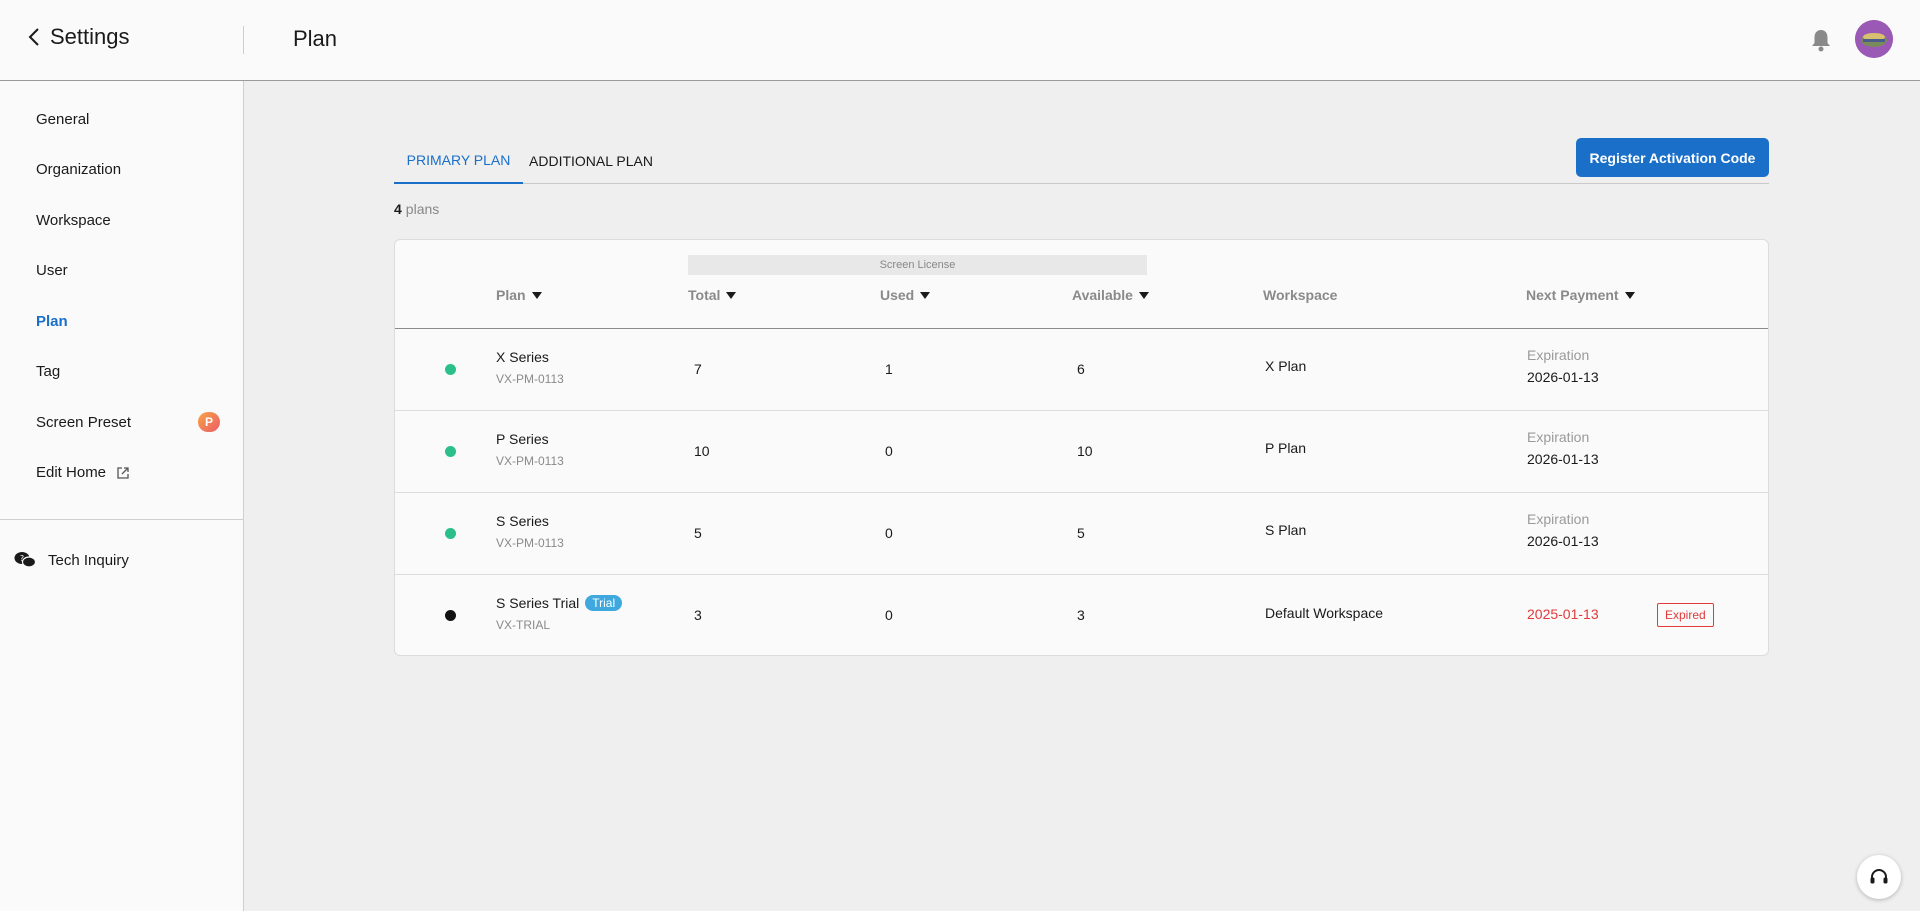 Image resolution: width=1920 pixels, height=911 pixels. I want to click on tech-inquiry-label: Tech Inquiry, so click(88, 560).